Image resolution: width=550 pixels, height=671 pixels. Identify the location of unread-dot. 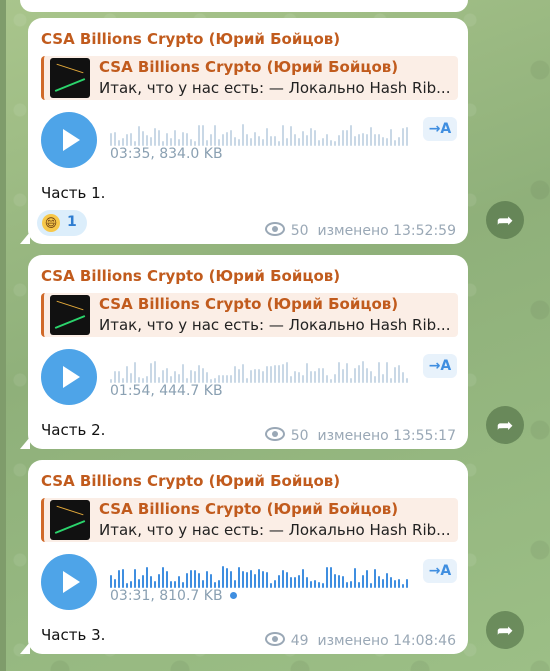
(233, 595).